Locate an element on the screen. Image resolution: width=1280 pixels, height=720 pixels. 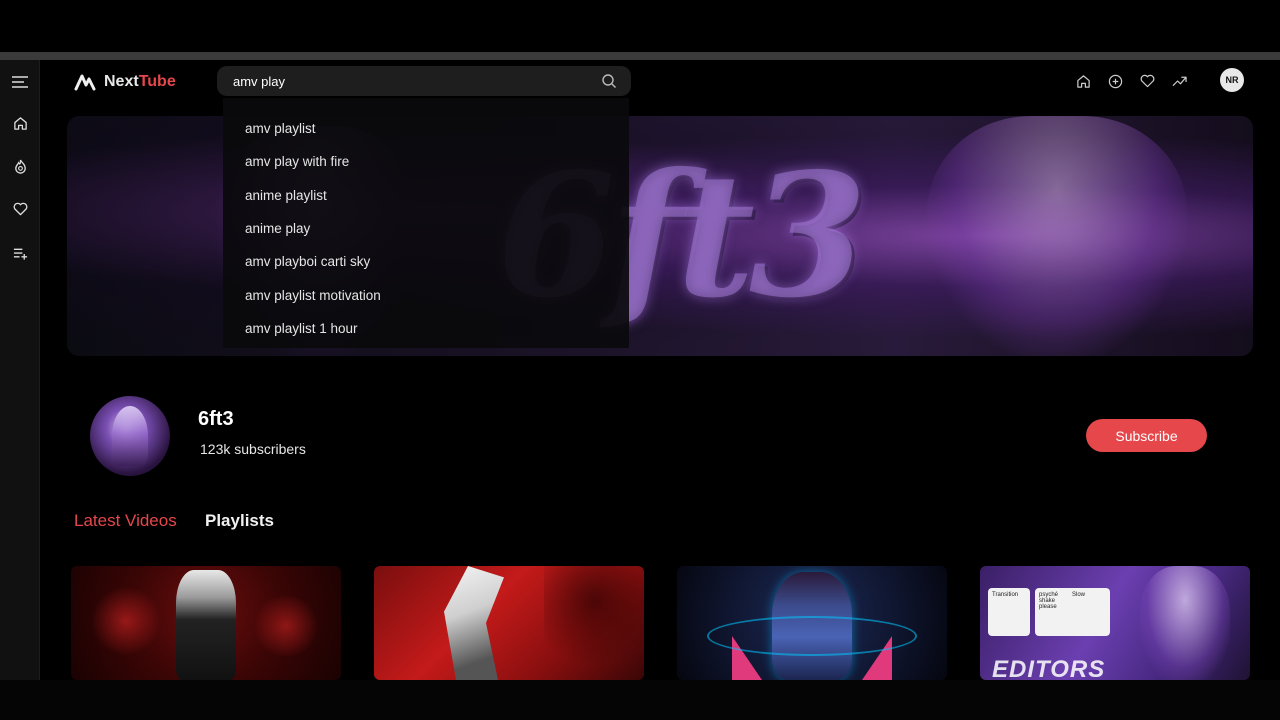
tab-playlists: Playlists is located at coordinates (239, 521).